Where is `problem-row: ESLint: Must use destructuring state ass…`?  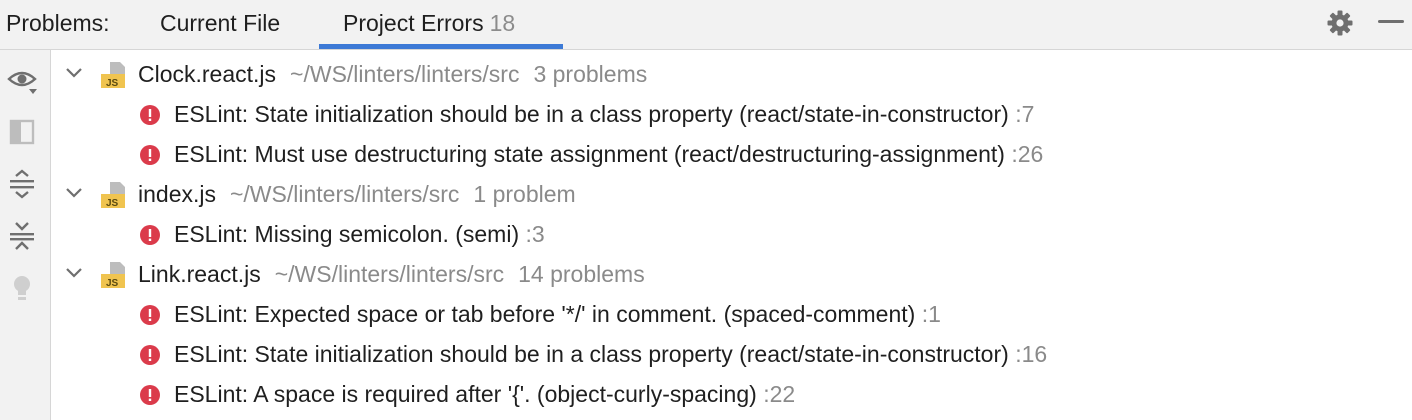 problem-row: ESLint: Must use destructuring state ass… is located at coordinates (731, 154).